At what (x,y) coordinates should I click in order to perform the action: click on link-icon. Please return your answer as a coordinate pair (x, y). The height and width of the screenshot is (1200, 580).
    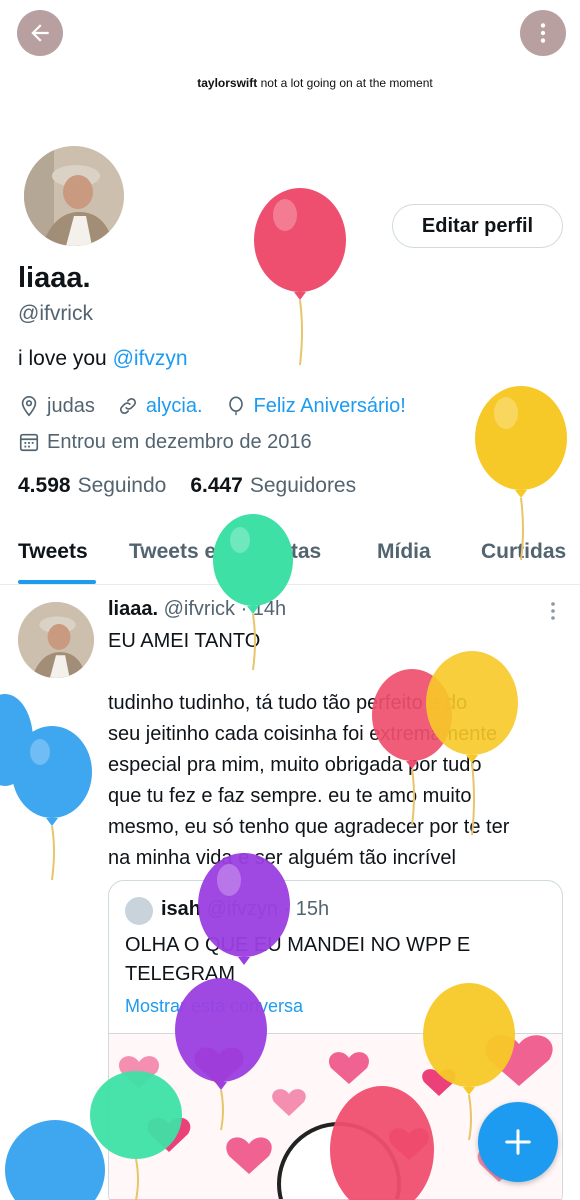
    Looking at the image, I should click on (127, 406).